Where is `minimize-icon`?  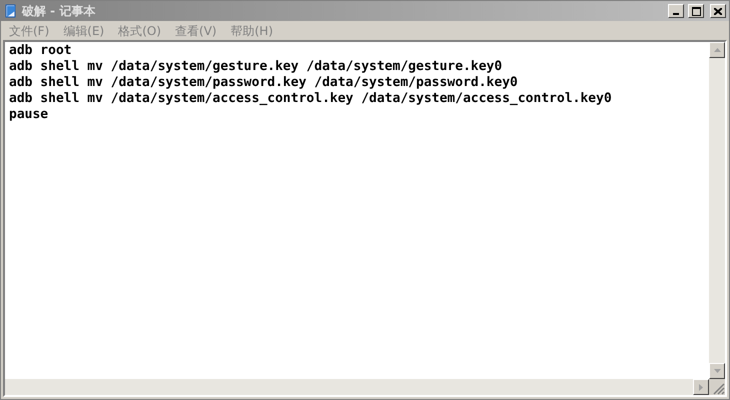 minimize-icon is located at coordinates (676, 14).